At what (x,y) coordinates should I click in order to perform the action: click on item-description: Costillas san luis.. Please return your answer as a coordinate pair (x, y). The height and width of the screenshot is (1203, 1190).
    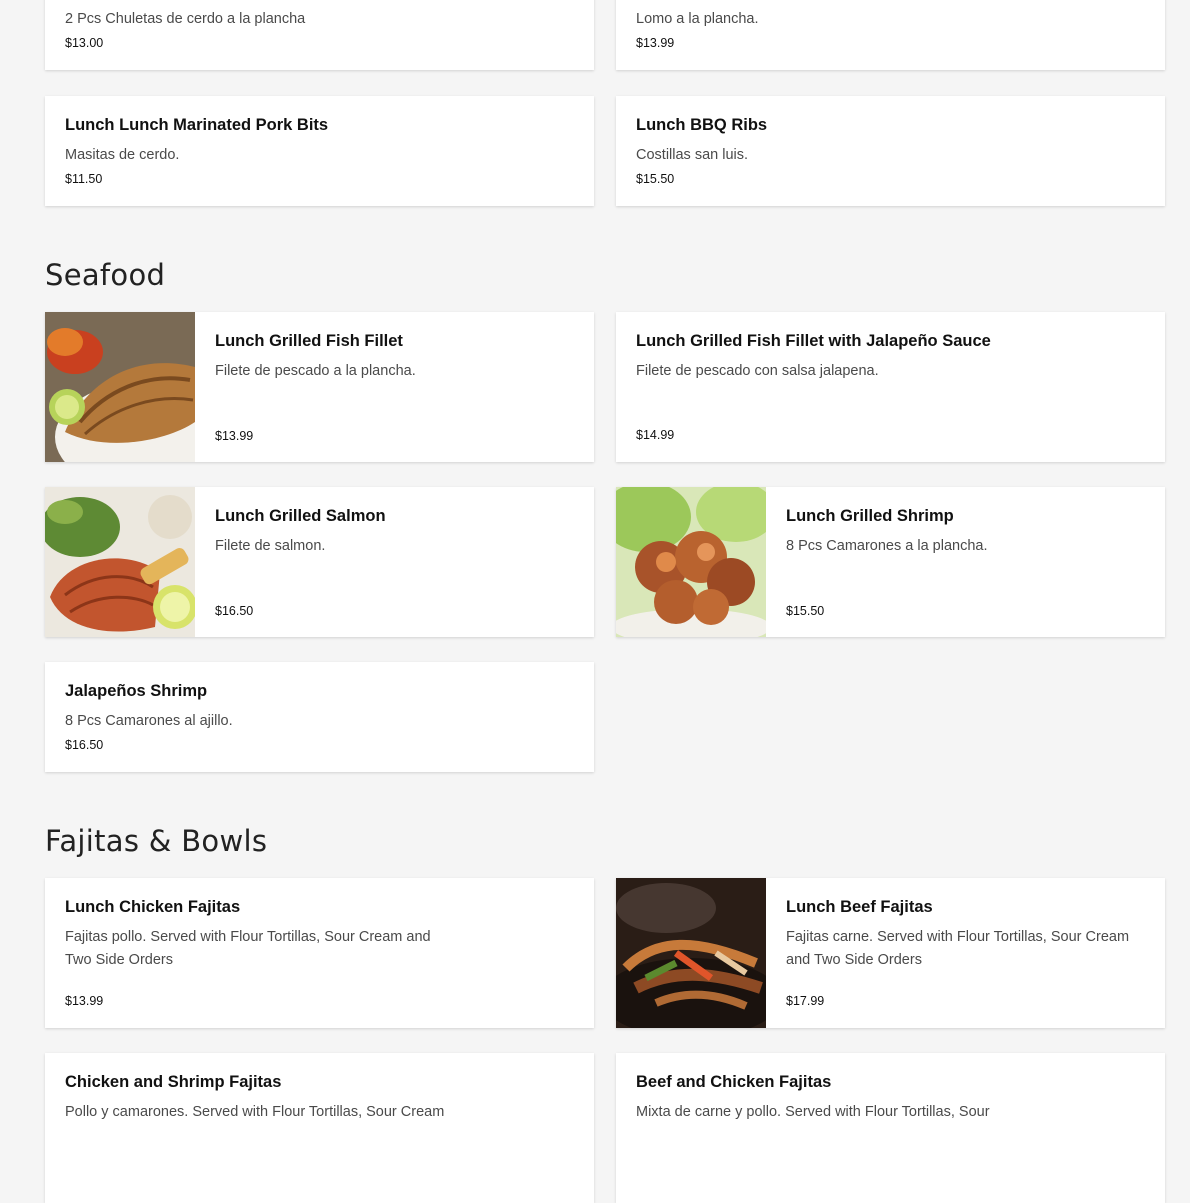
    Looking at the image, I should click on (692, 155).